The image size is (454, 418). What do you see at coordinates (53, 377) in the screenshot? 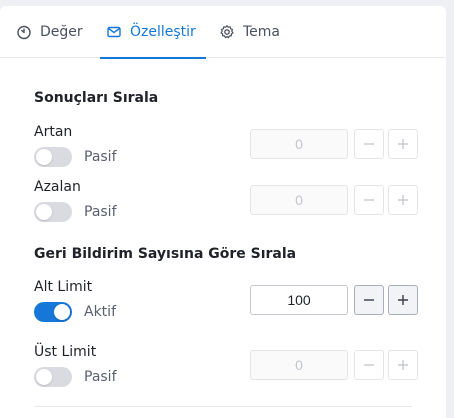
I see `upper-limit-toggle` at bounding box center [53, 377].